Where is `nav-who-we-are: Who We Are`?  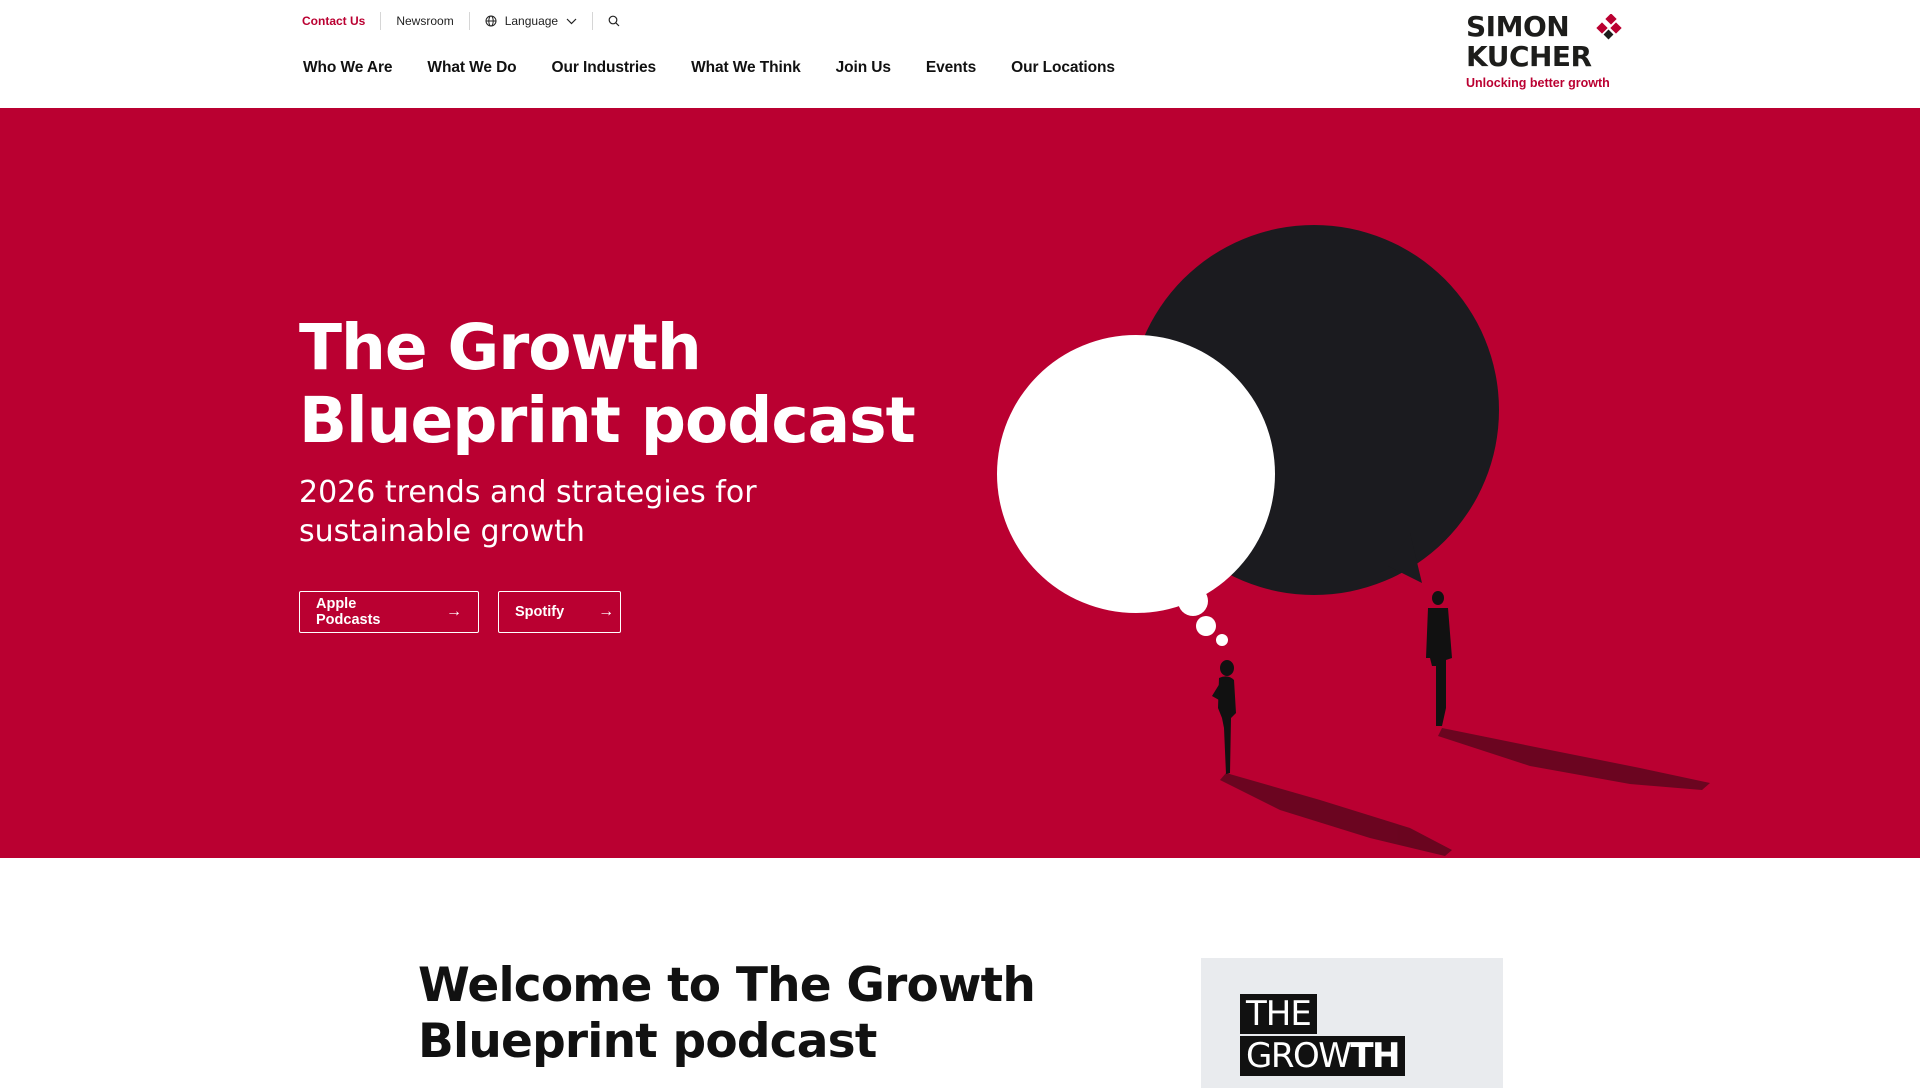 nav-who-we-are: Who We Are is located at coordinates (348, 68).